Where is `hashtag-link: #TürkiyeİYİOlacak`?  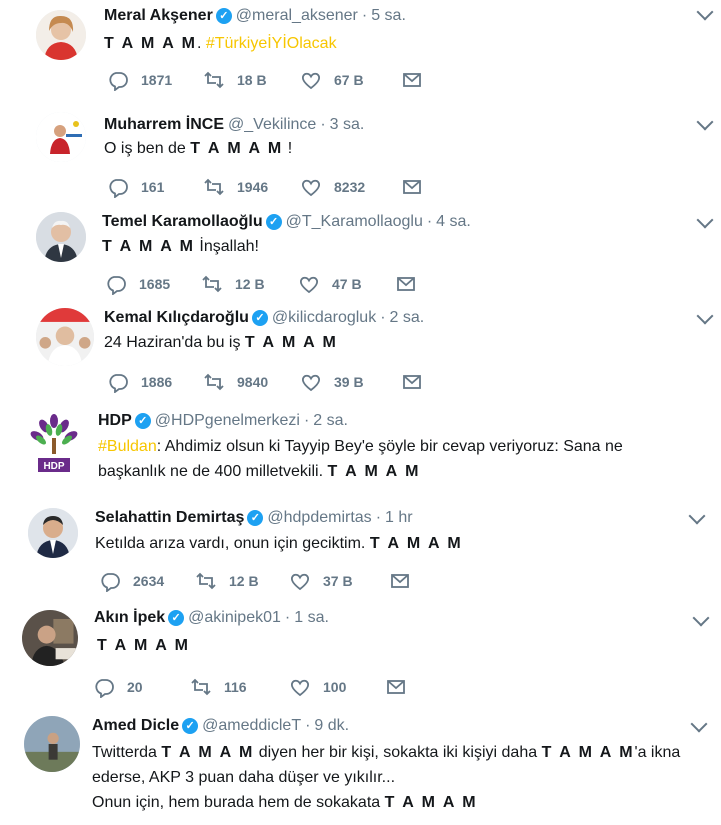 hashtag-link: #TürkiyeİYİOlacak is located at coordinates (271, 43).